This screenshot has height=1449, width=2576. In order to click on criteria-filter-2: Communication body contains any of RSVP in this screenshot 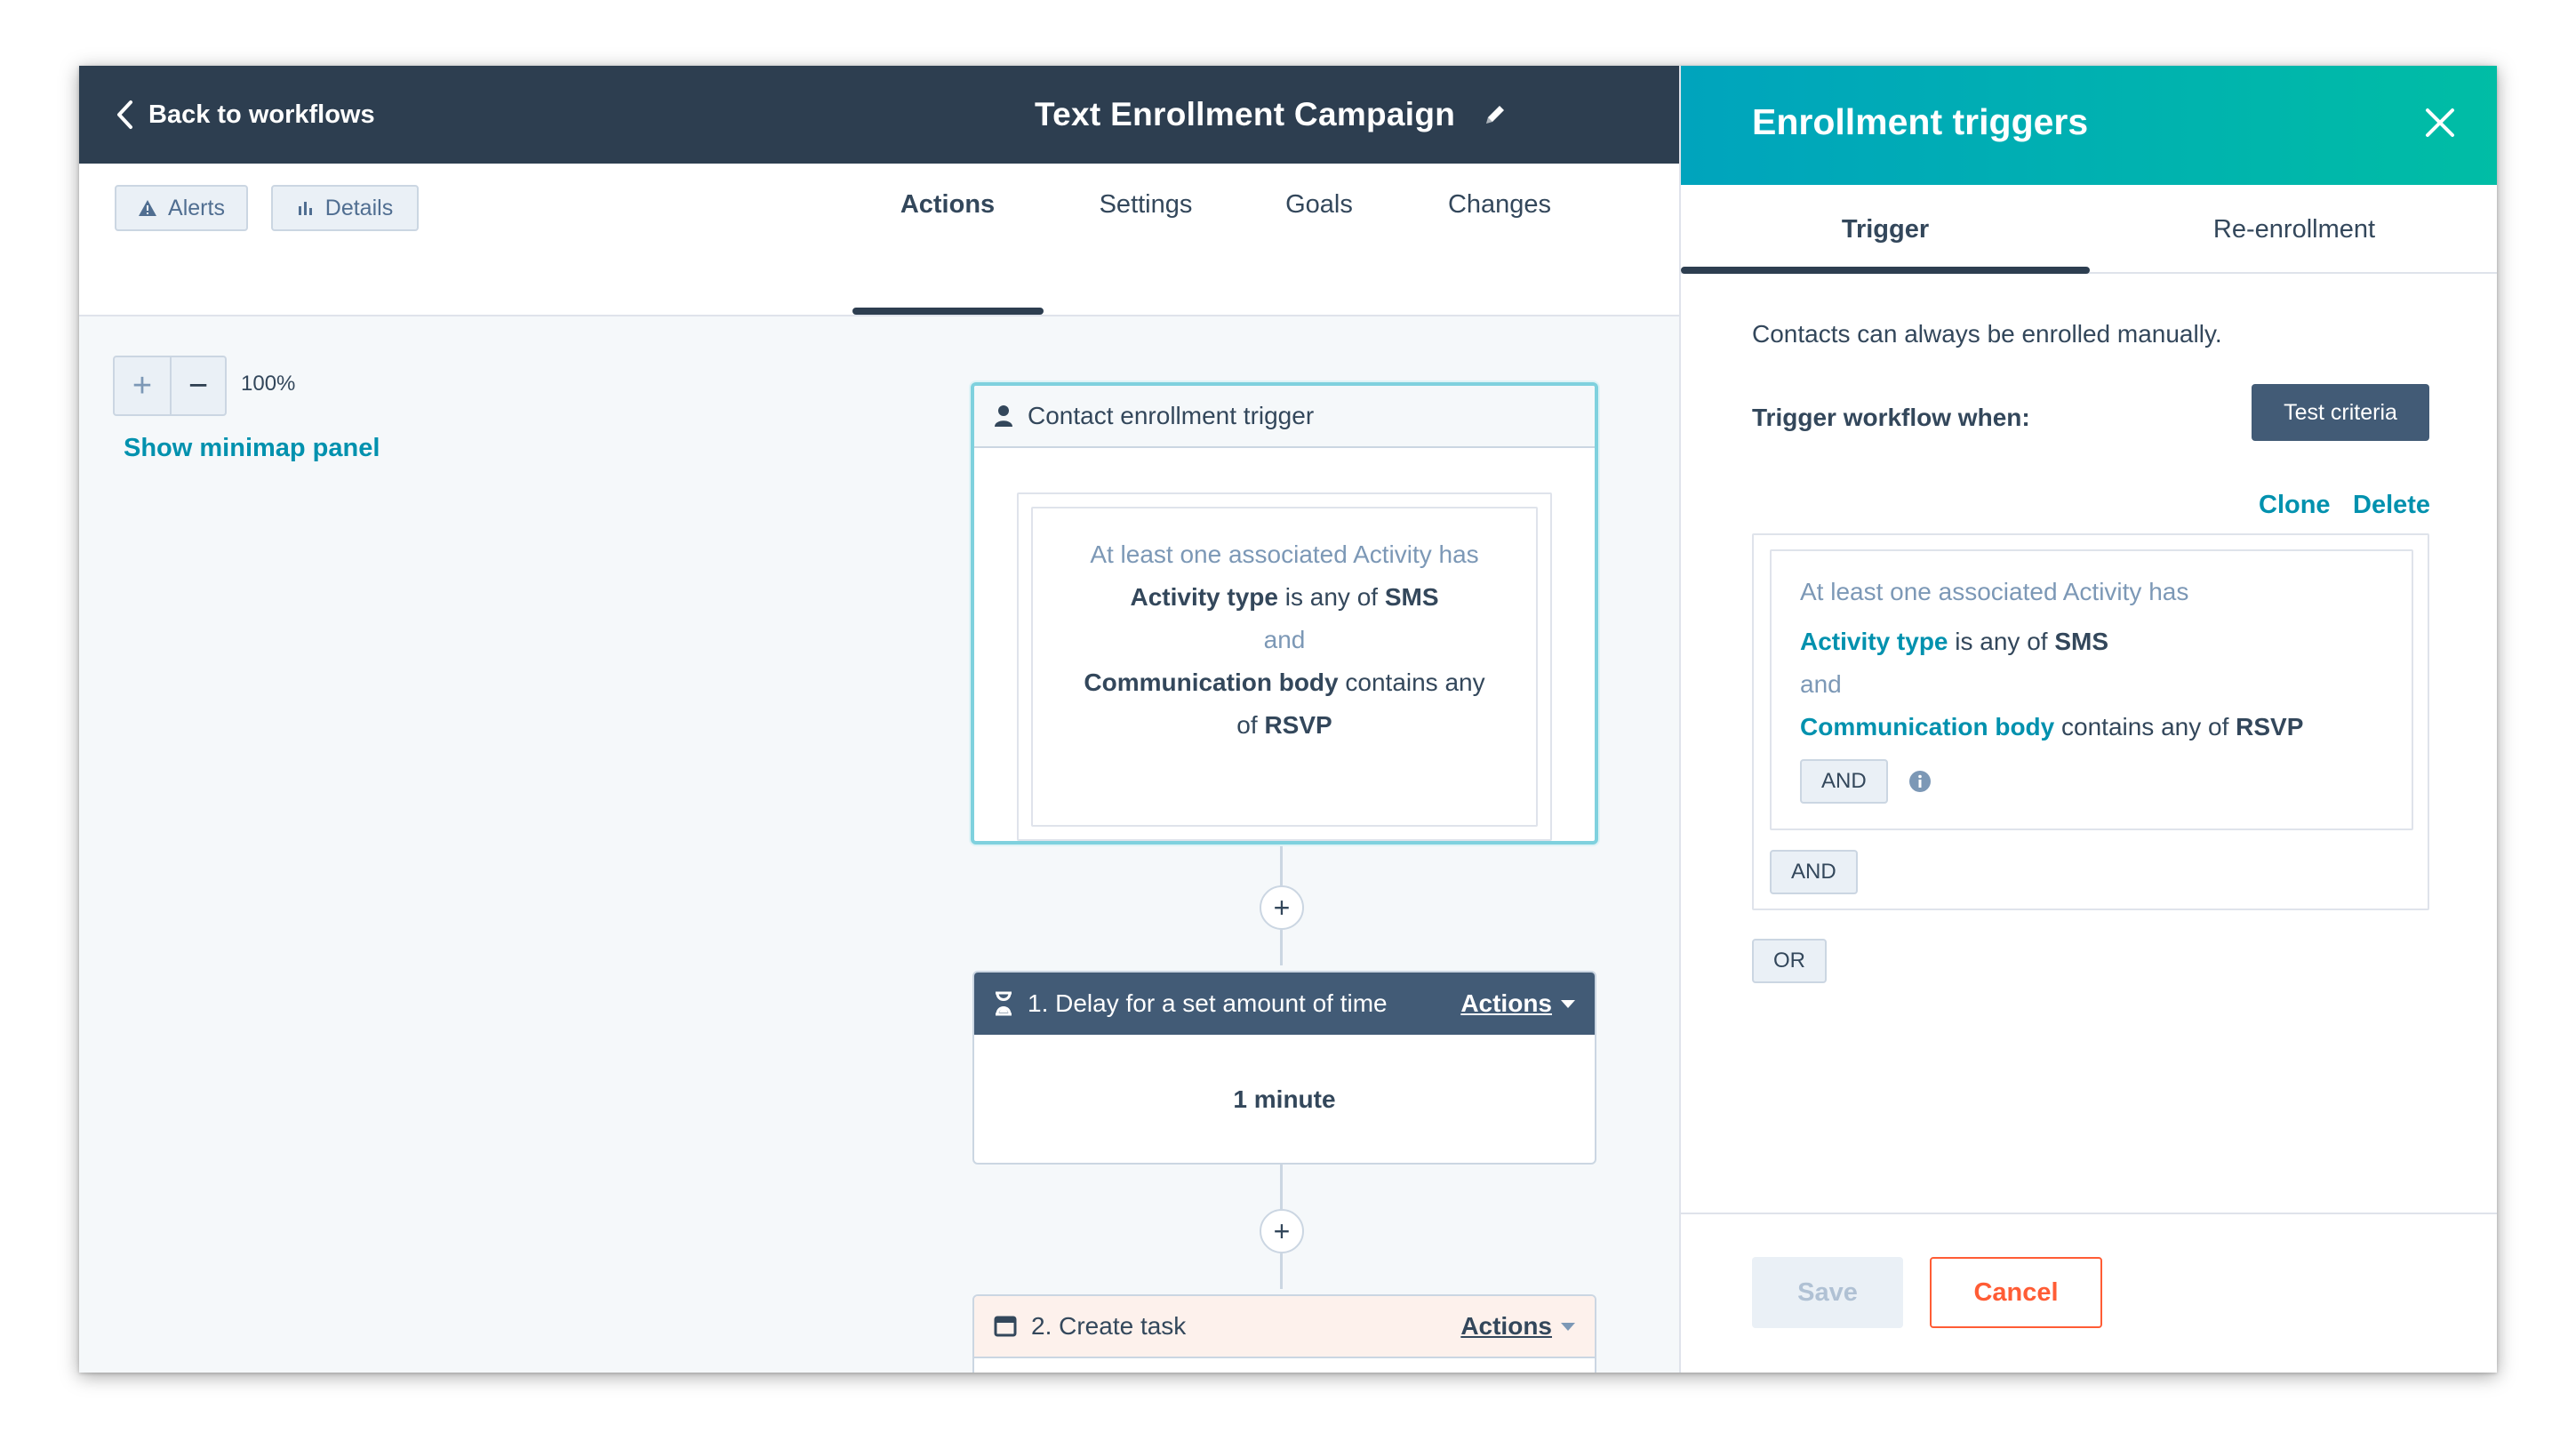, I will do `click(2051, 727)`.